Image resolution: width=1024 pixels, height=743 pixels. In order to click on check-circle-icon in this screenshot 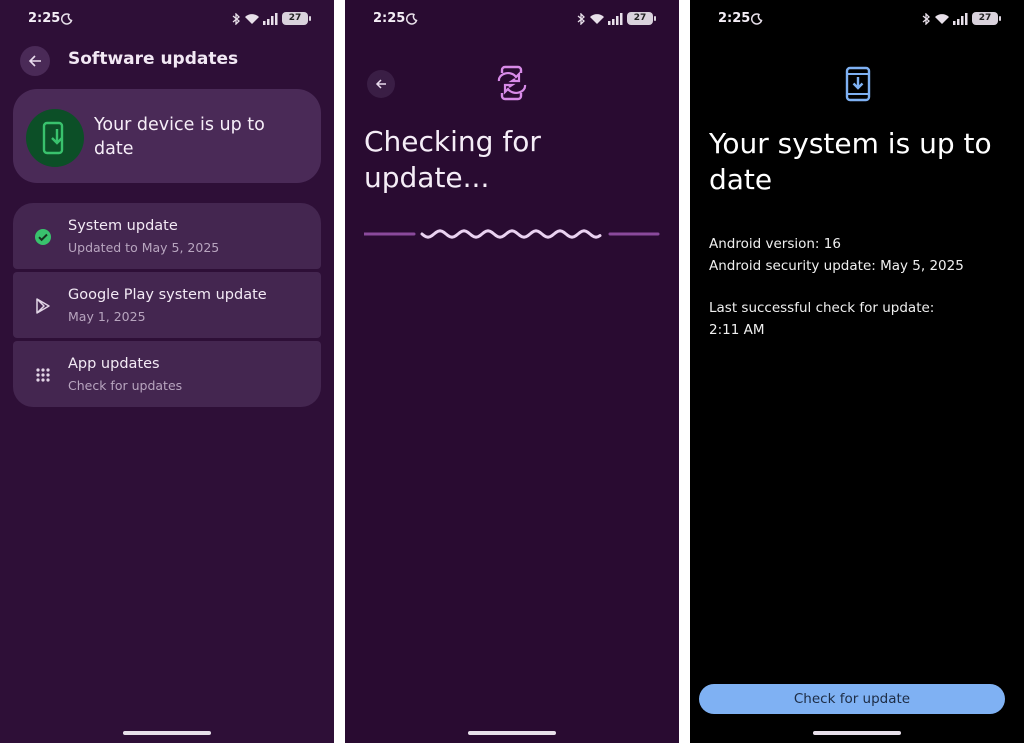, I will do `click(43, 237)`.